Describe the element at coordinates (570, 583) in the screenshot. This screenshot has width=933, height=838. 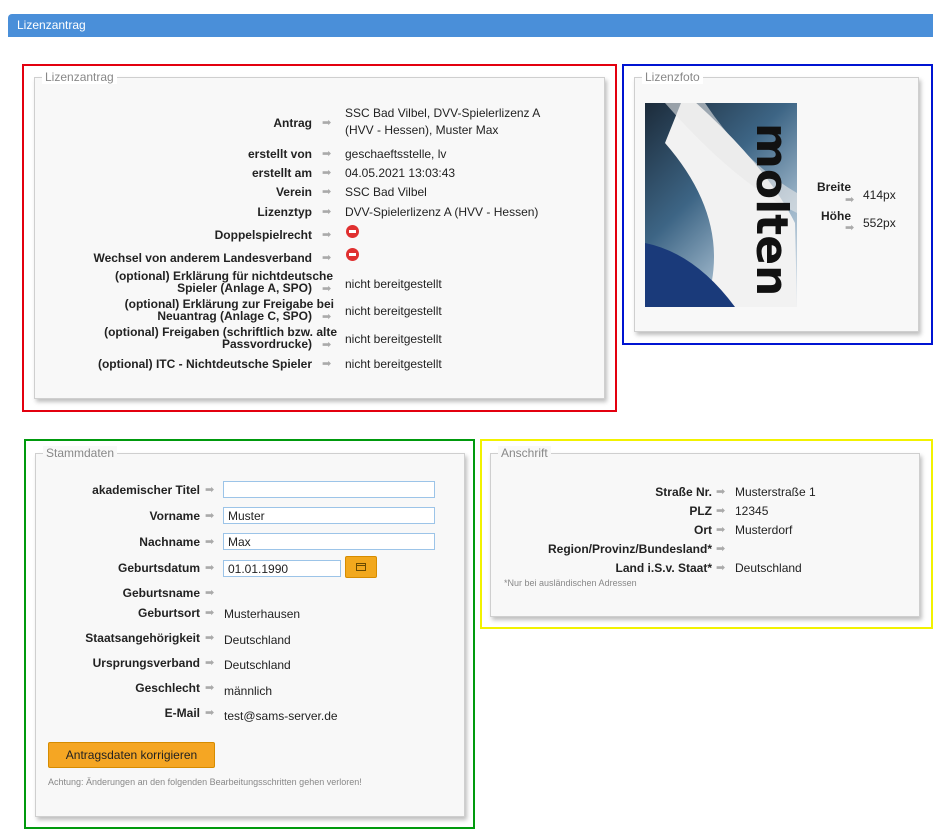
I see `address-footnote: *Nur bei ausländischen Adressen` at that location.